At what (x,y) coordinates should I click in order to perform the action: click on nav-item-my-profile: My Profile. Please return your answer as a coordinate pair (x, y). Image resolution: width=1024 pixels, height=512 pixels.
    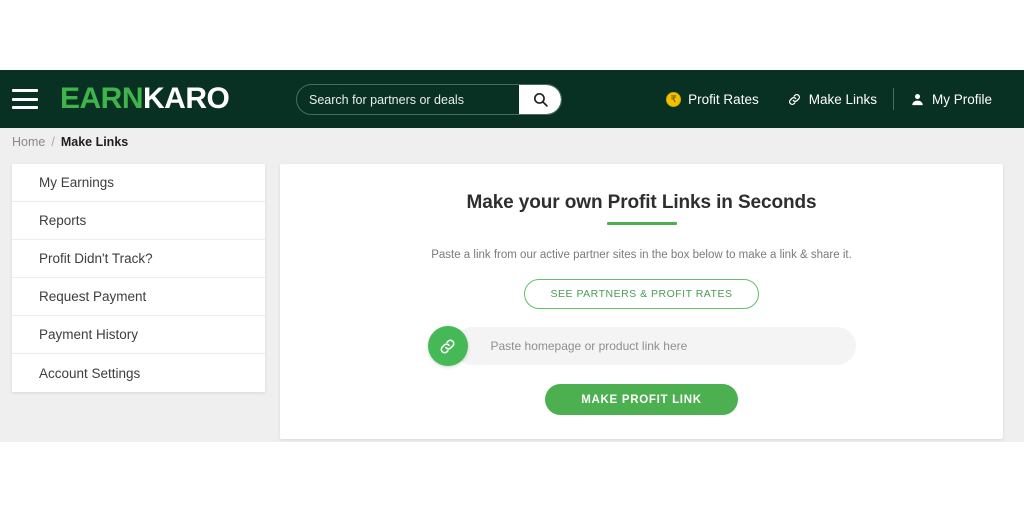
    Looking at the image, I should click on (951, 99).